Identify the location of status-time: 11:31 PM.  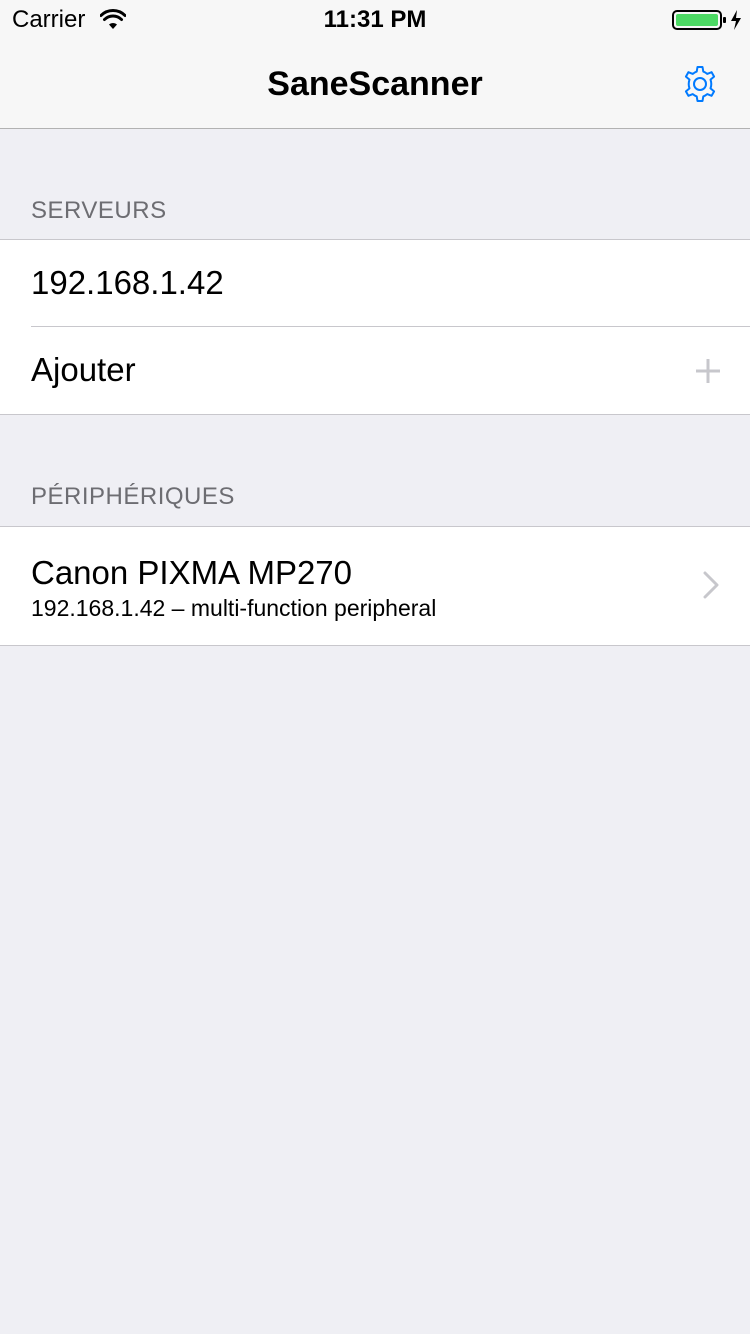
(375, 19).